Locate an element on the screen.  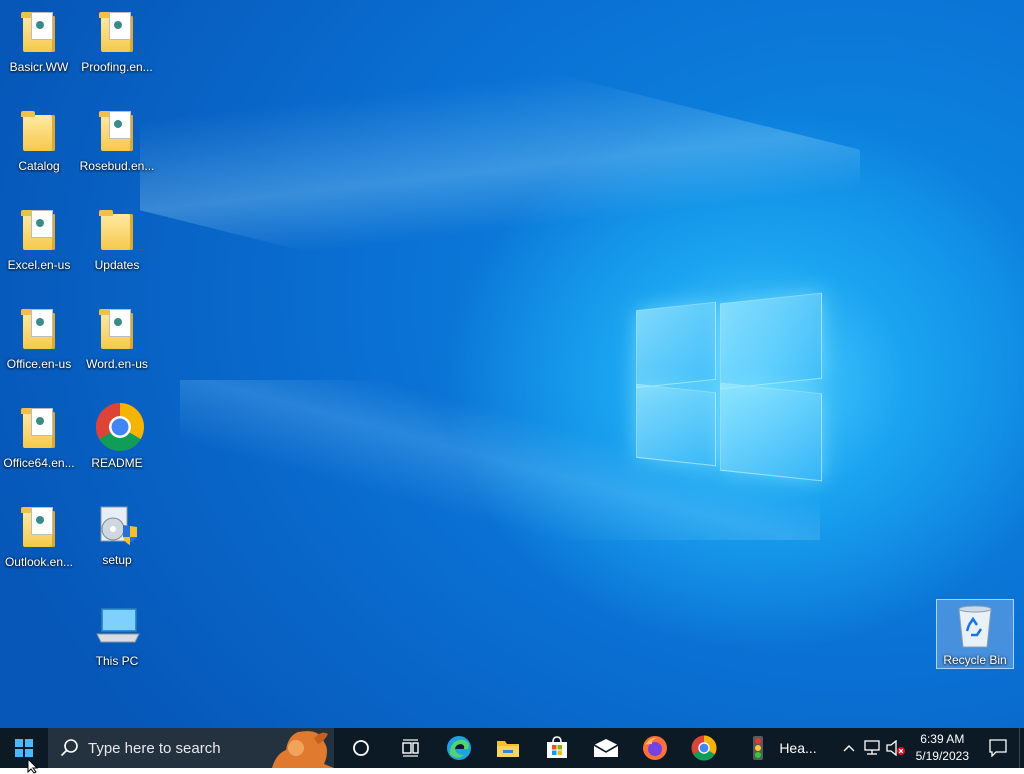
icon-label: Office.en-us is located at coordinates (39, 364).